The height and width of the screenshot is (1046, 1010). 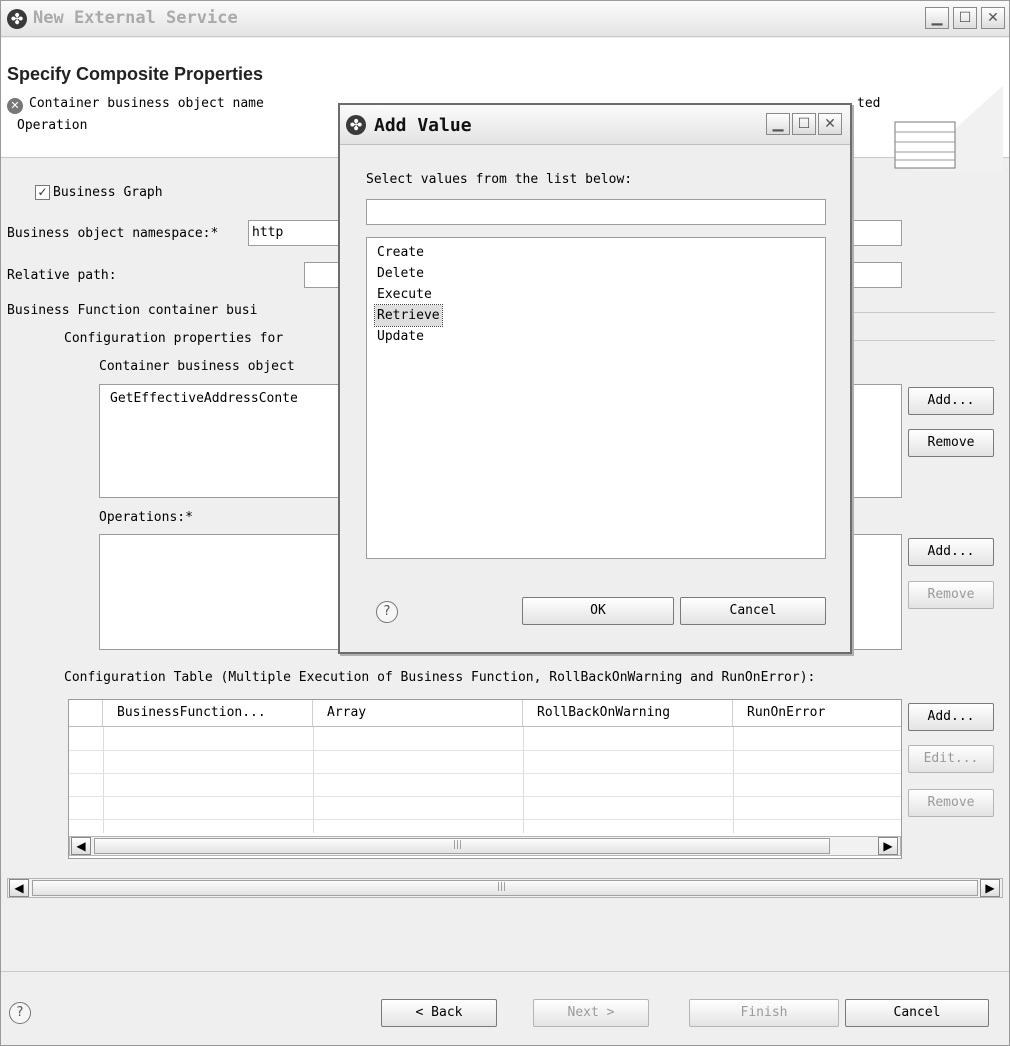 I want to click on next-button: Next >, so click(x=591, y=1013).